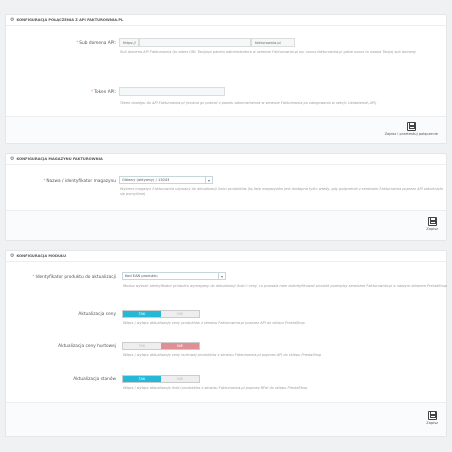  Describe the element at coordinates (41, 256) in the screenshot. I see `module-panel-title: KONFIGURACJA MODUŁU` at that location.